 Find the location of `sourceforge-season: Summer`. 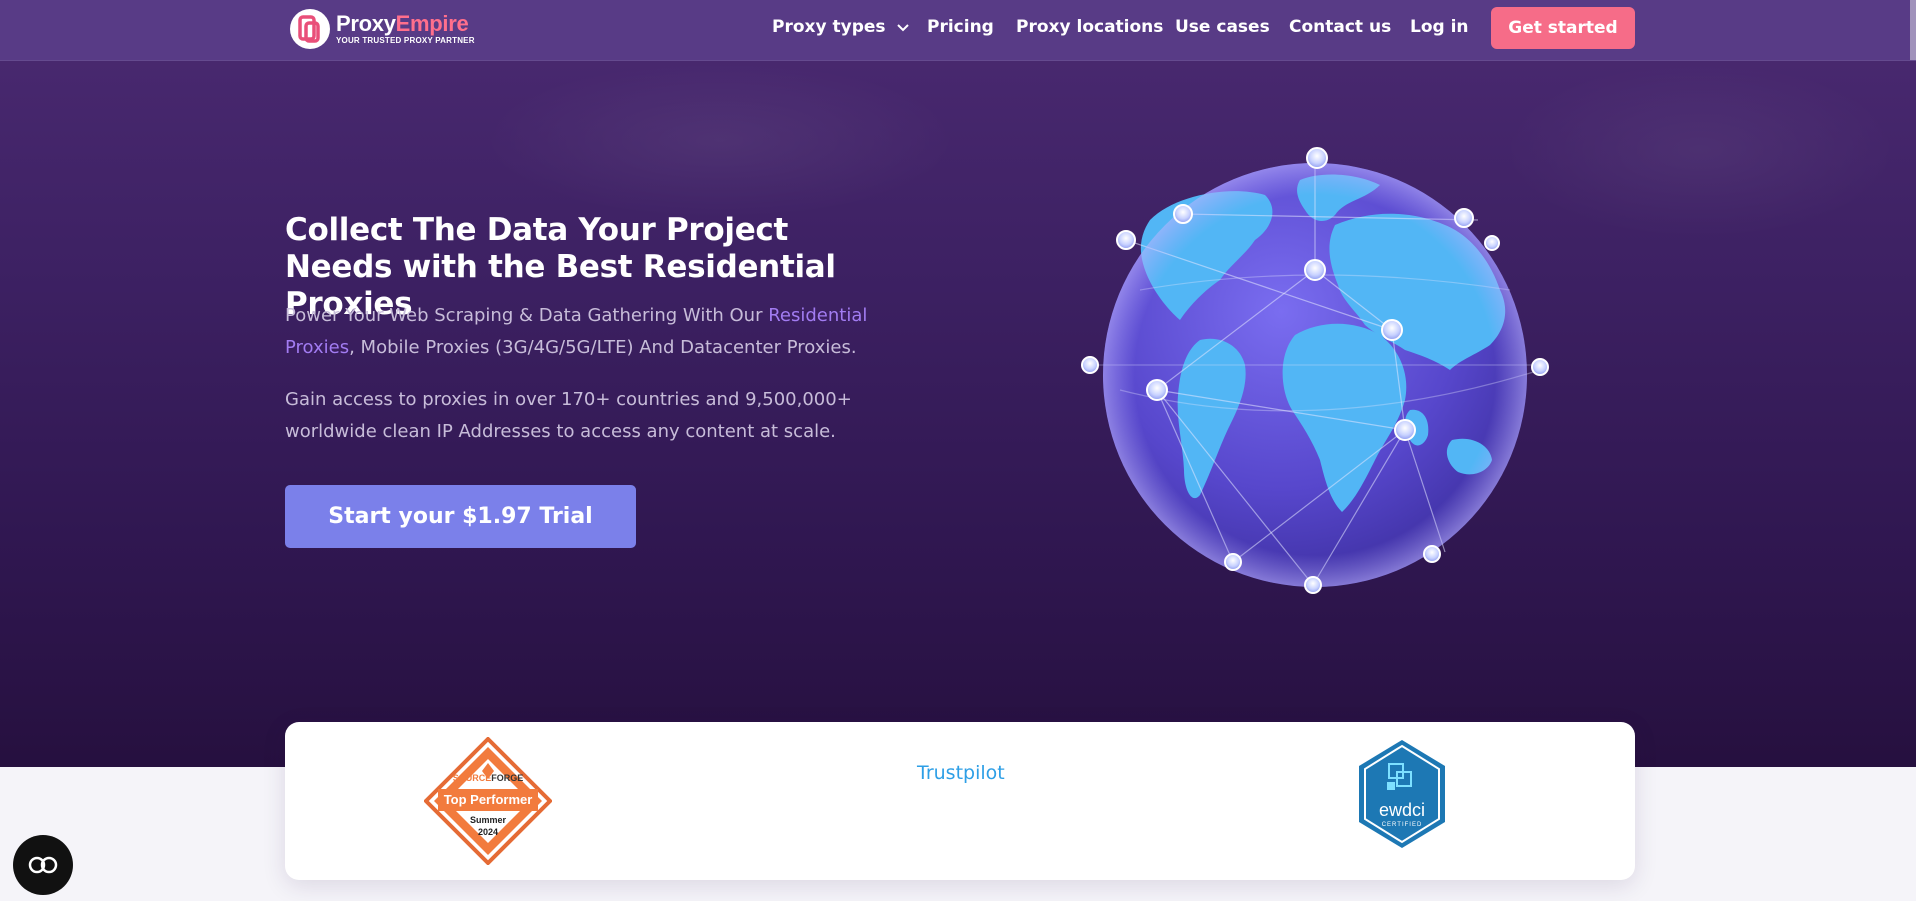

sourceforge-season: Summer is located at coordinates (487, 820).